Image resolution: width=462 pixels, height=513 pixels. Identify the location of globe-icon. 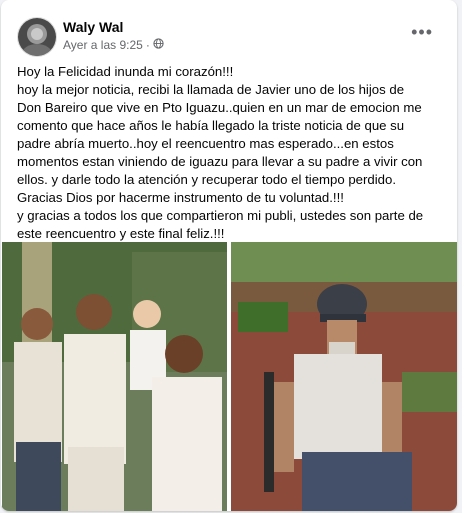
(158, 45).